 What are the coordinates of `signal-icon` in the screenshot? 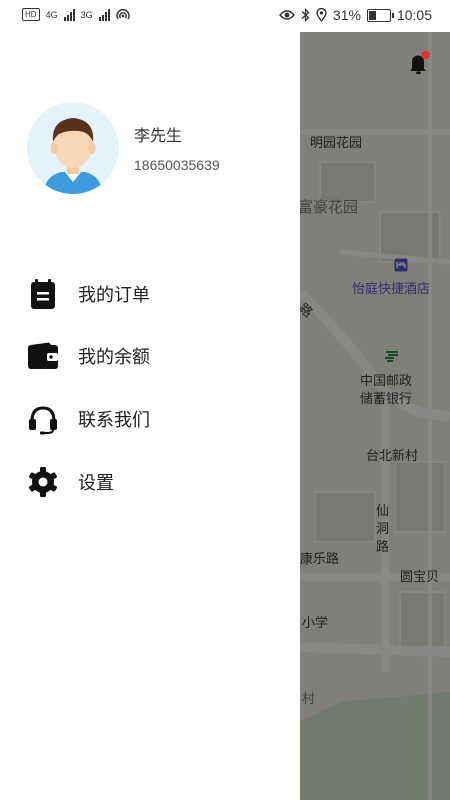 It's located at (69, 14).